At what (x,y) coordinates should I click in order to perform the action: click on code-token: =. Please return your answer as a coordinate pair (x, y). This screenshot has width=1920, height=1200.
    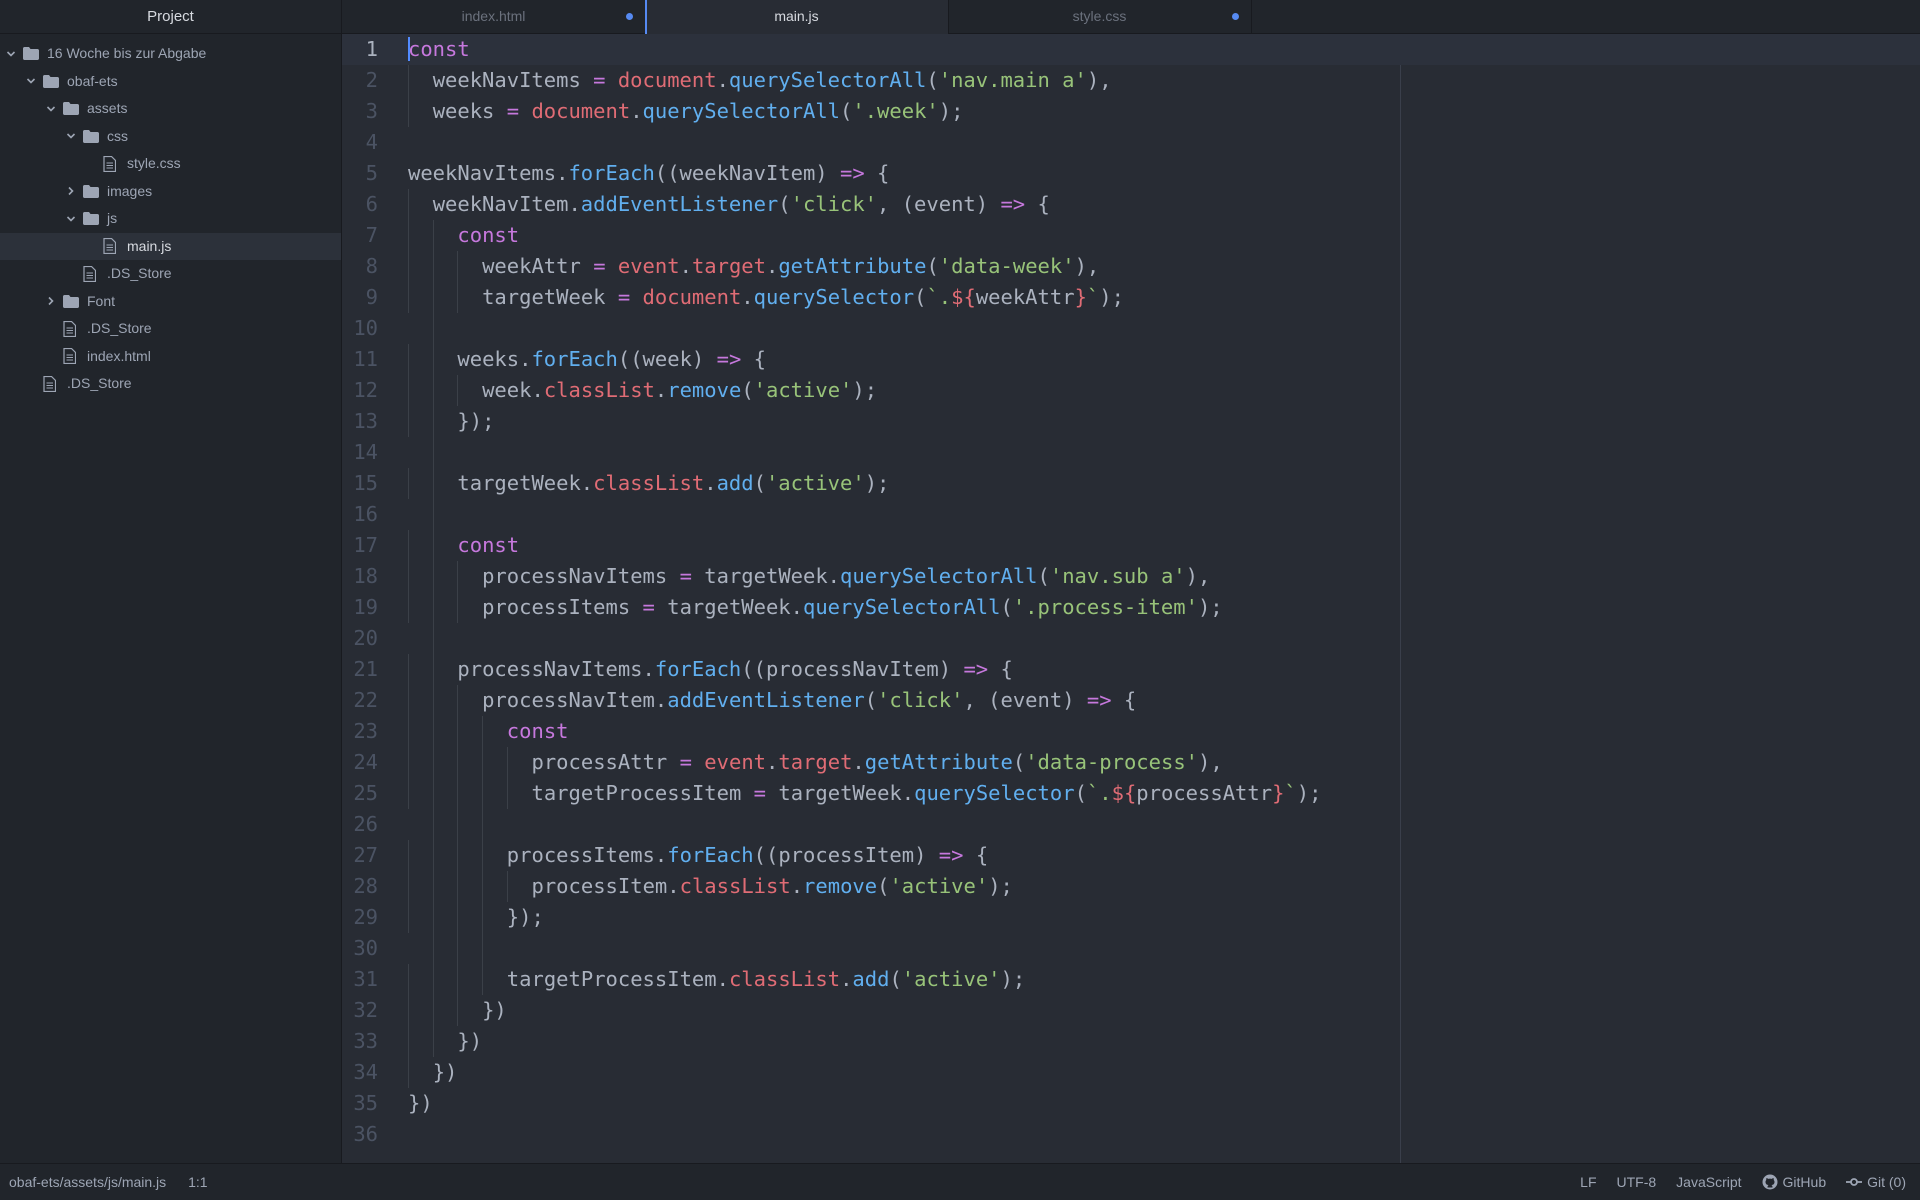
    Looking at the image, I should click on (513, 111).